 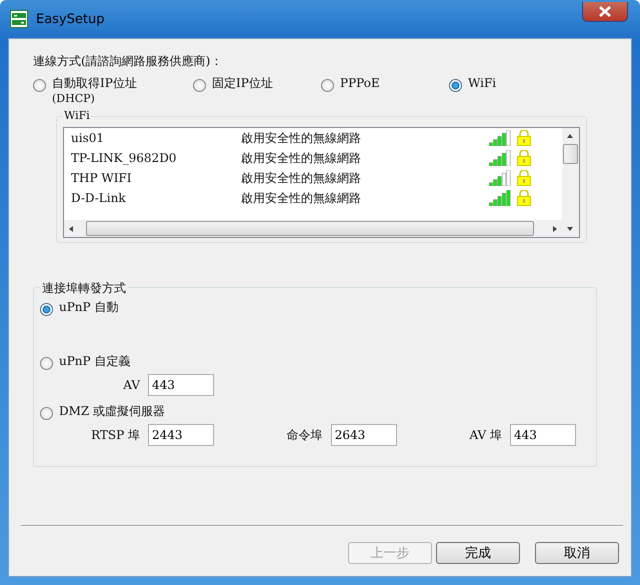 What do you see at coordinates (156, 158) in the screenshot?
I see `network-name: TP-LINK_9682D0` at bounding box center [156, 158].